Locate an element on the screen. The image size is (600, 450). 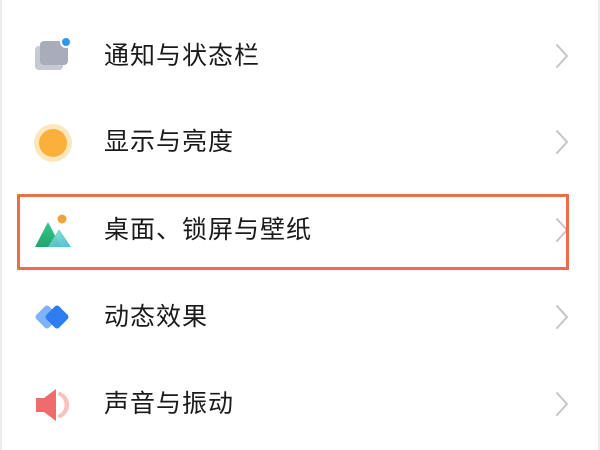
settings-item-label: 显示与亮度 is located at coordinates (169, 141).